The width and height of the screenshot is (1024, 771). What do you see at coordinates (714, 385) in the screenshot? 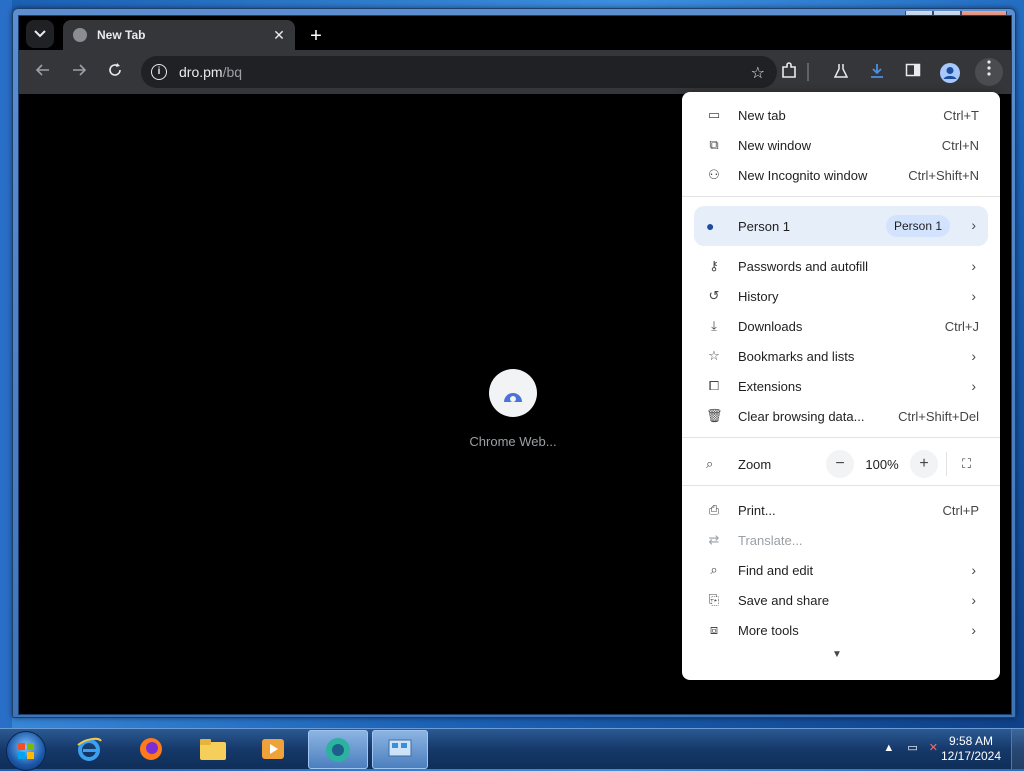
I see `puzzle-icon: ⧠` at bounding box center [714, 385].